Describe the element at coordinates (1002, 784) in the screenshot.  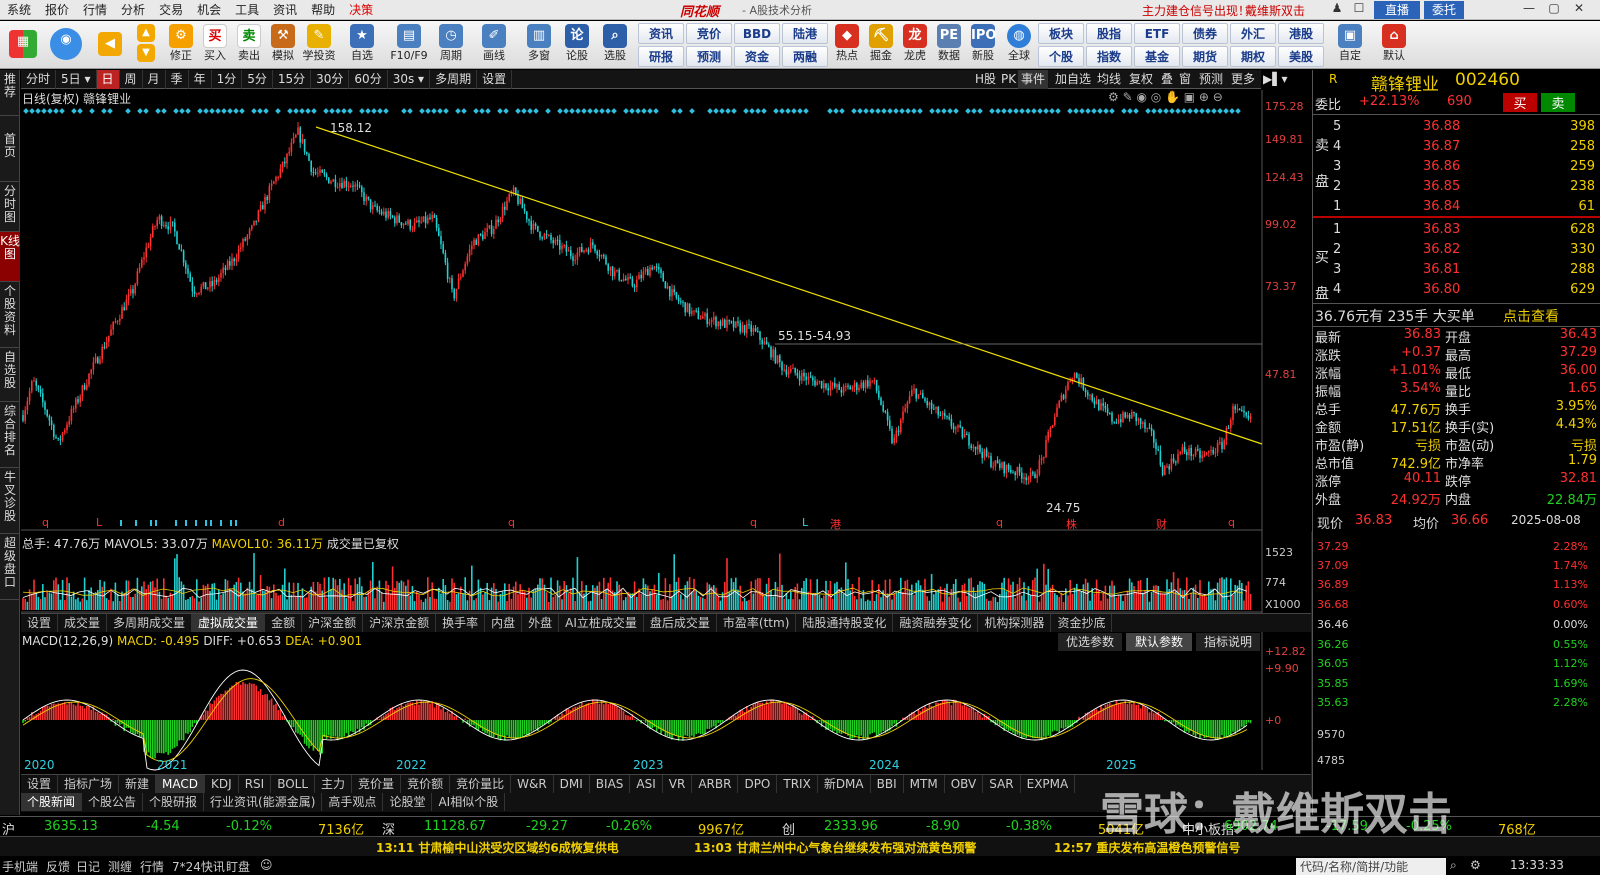
I see `indicator-tab-23: SAR` at that location.